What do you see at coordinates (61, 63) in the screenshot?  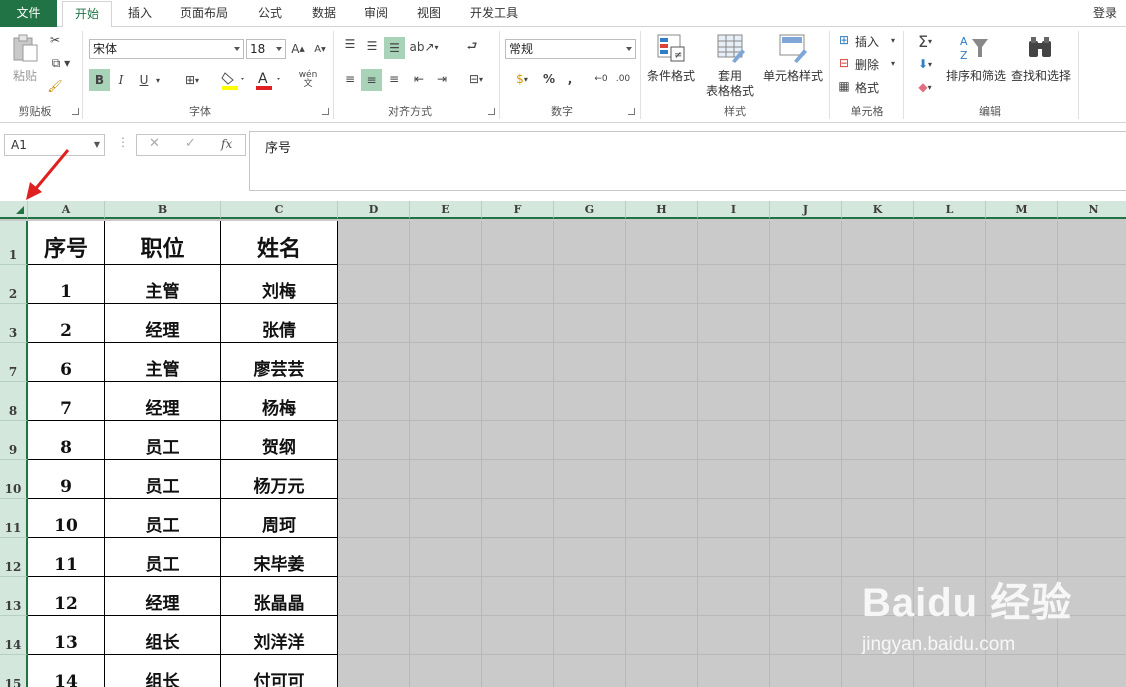 I see `copy-icon: ⧉ ▾` at bounding box center [61, 63].